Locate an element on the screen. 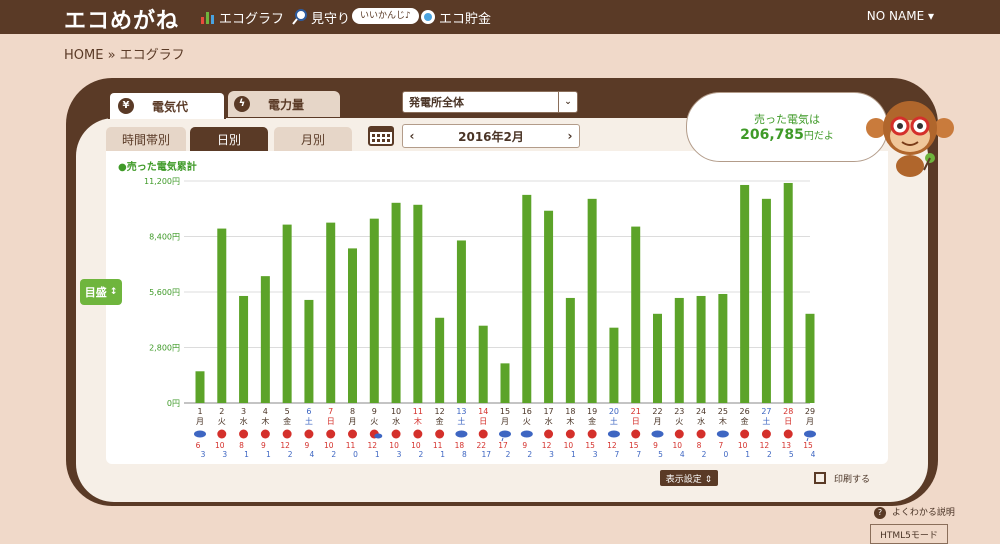  summary-amount: 206,785円だよ is located at coordinates (787, 135).